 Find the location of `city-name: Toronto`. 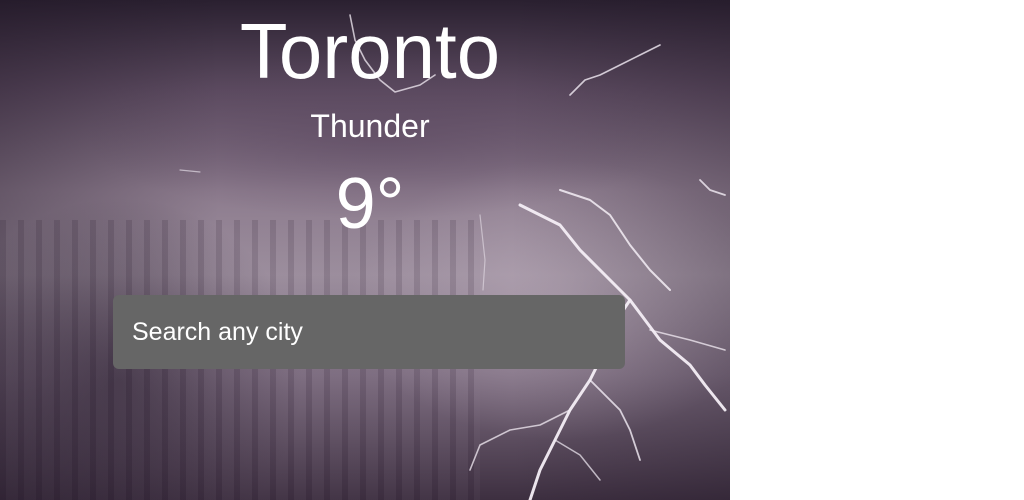

city-name: Toronto is located at coordinates (370, 51).